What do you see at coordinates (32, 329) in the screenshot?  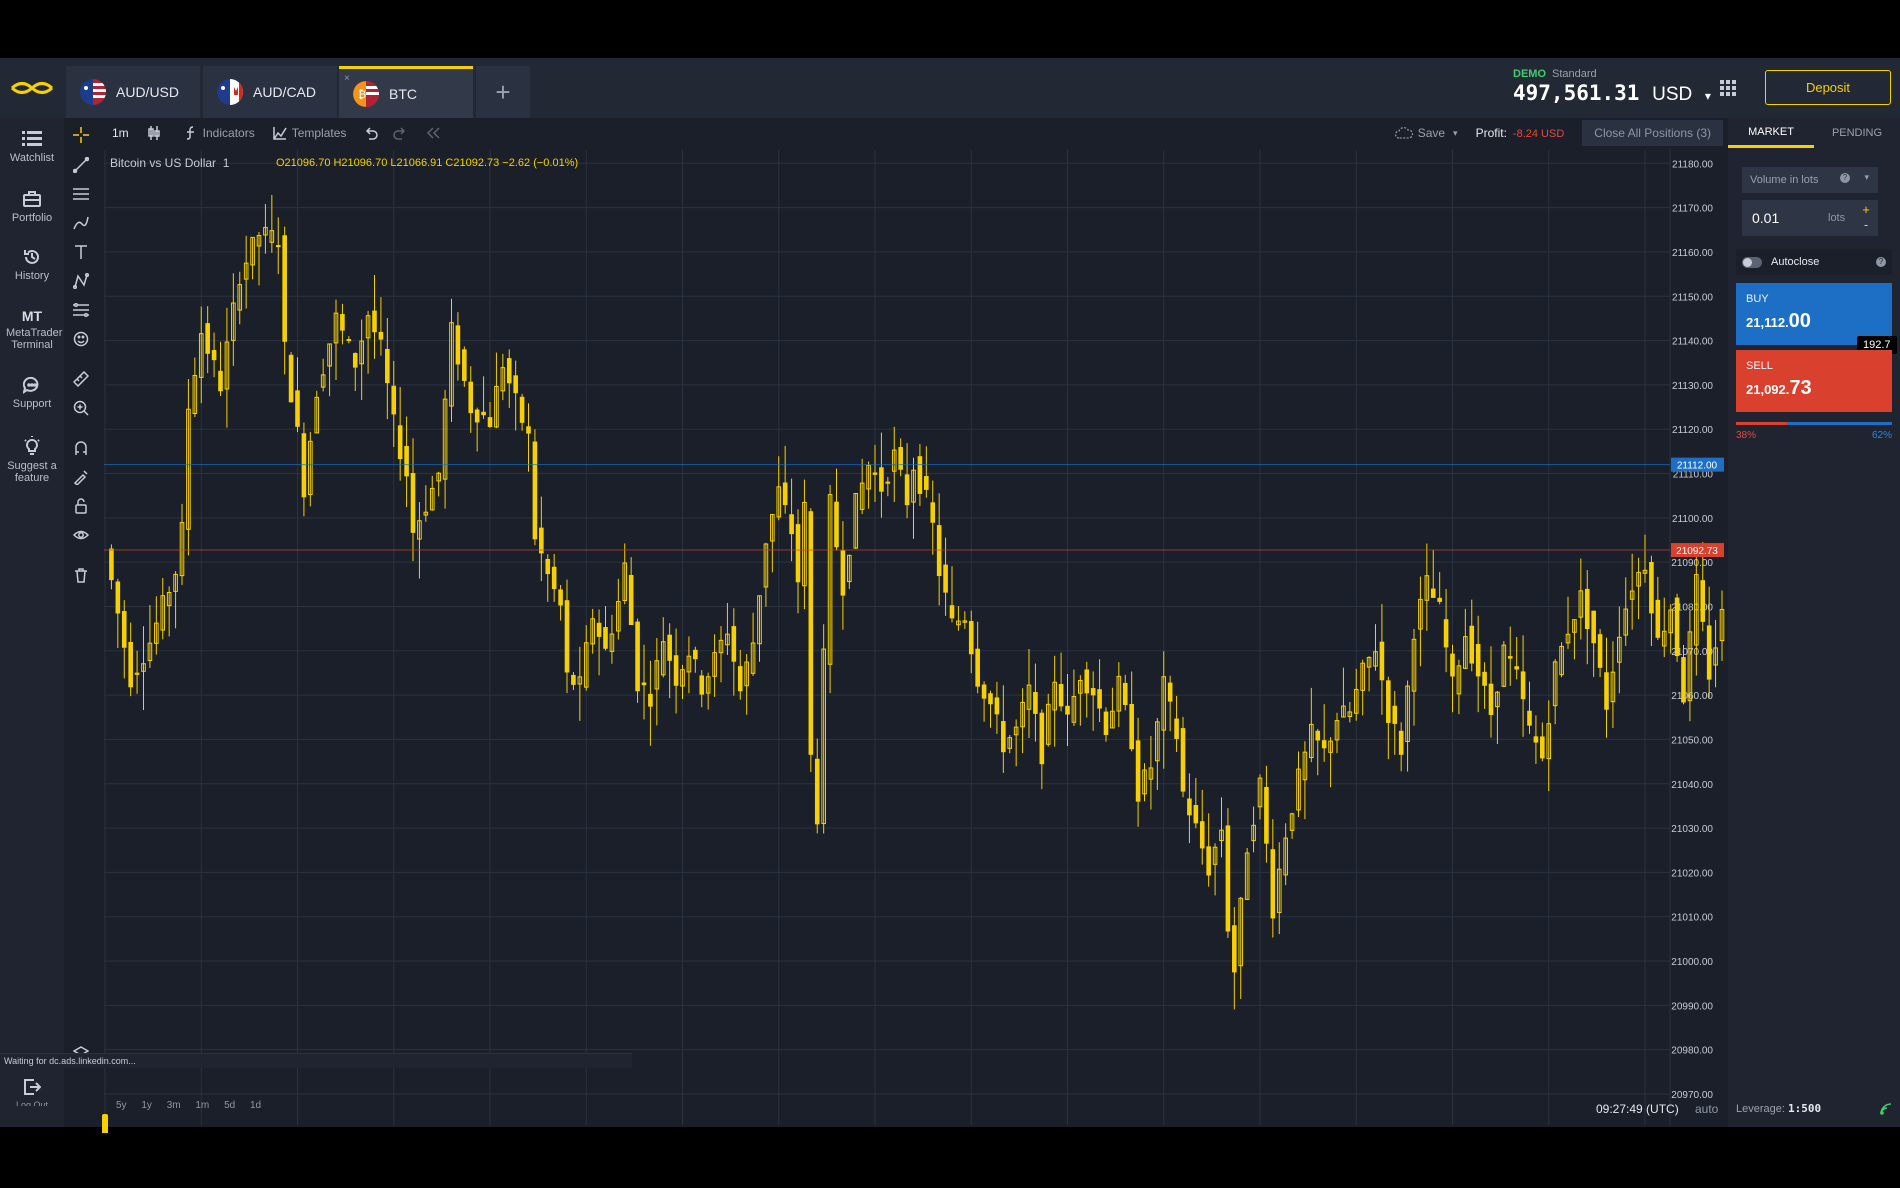 I see `sidebar-item-metatrader: MT MetaTrader Terminal` at bounding box center [32, 329].